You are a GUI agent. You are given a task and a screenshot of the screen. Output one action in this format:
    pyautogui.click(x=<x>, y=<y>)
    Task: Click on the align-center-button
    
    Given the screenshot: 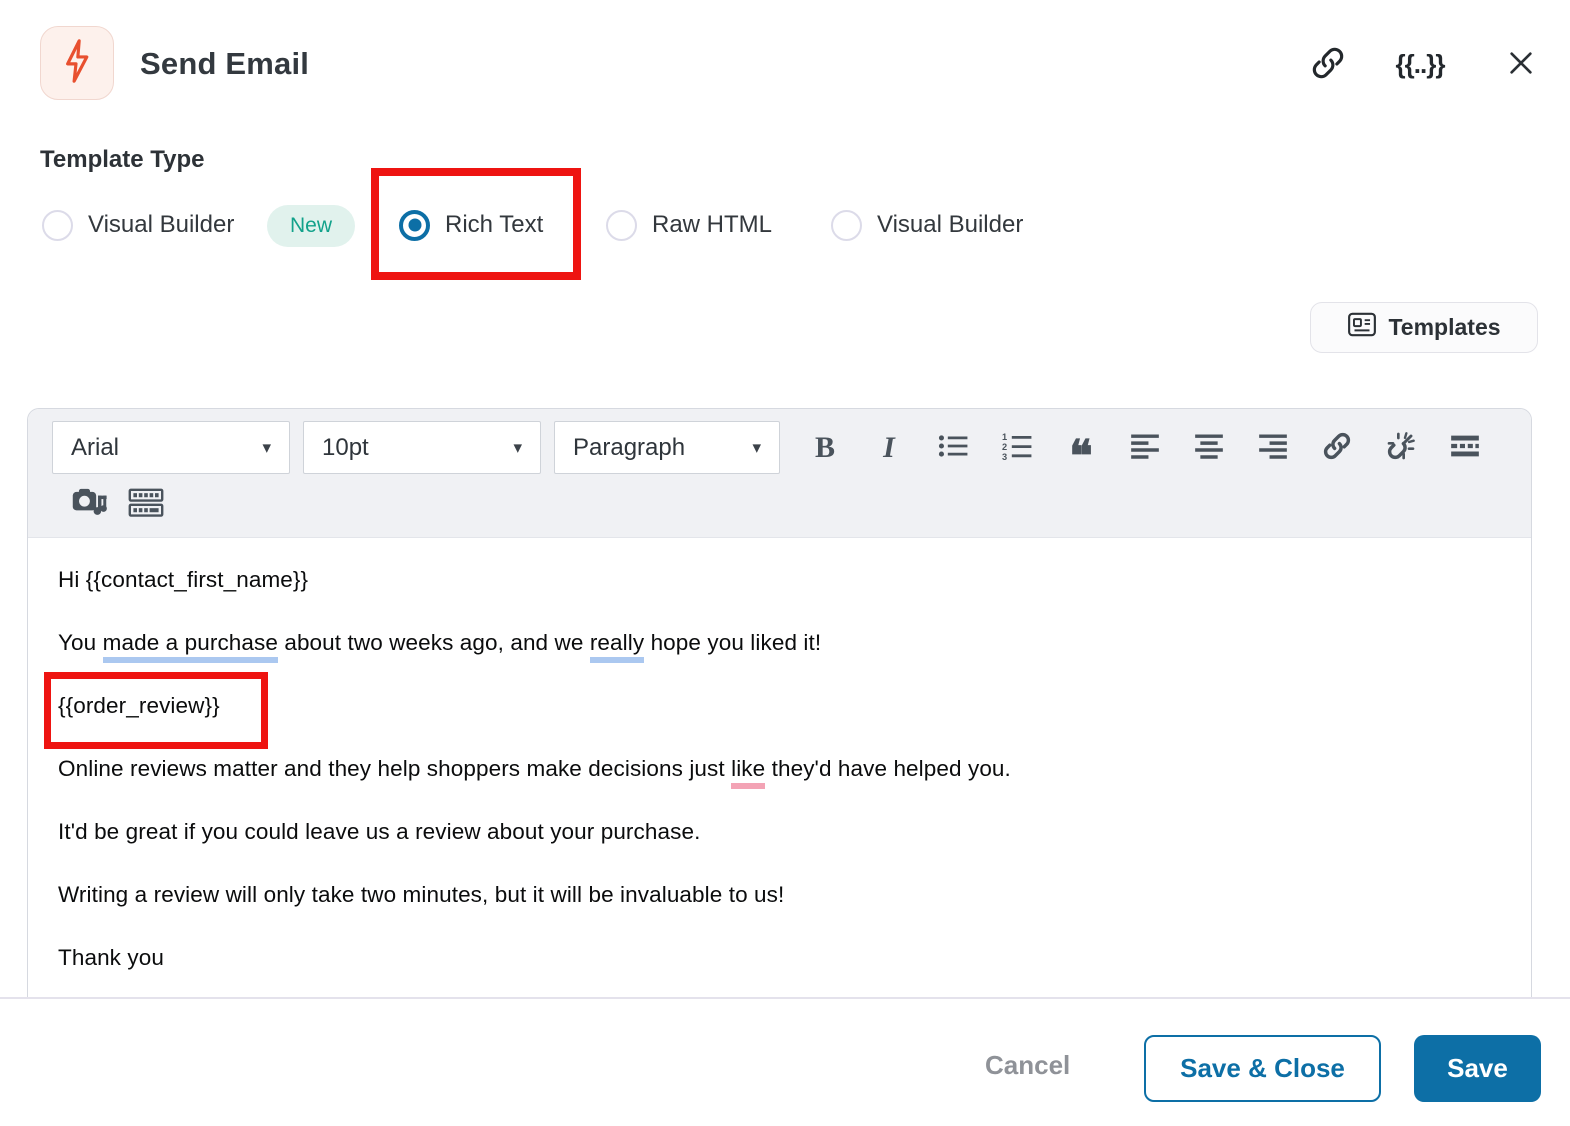 What is the action you would take?
    pyautogui.click(x=1209, y=447)
    